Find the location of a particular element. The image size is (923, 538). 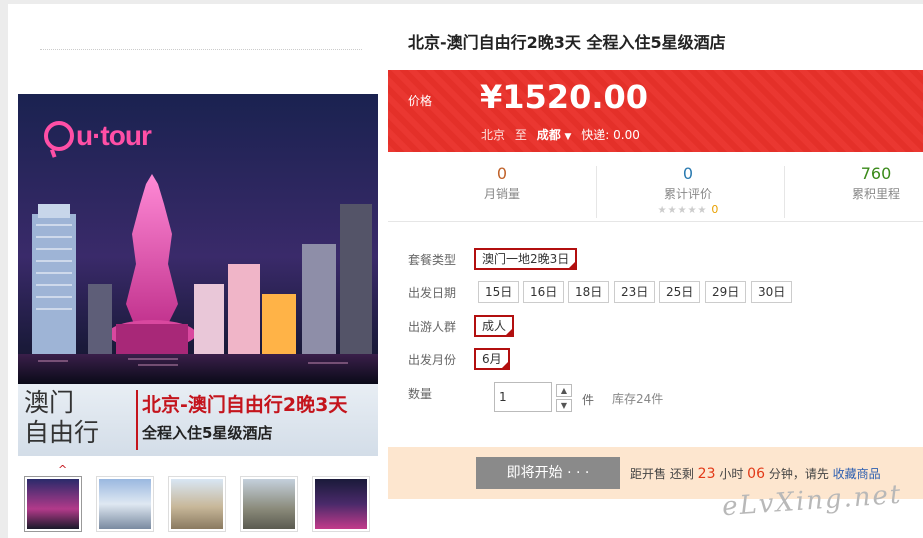

banner-line-1: 澳门 is located at coordinates (49, 402).